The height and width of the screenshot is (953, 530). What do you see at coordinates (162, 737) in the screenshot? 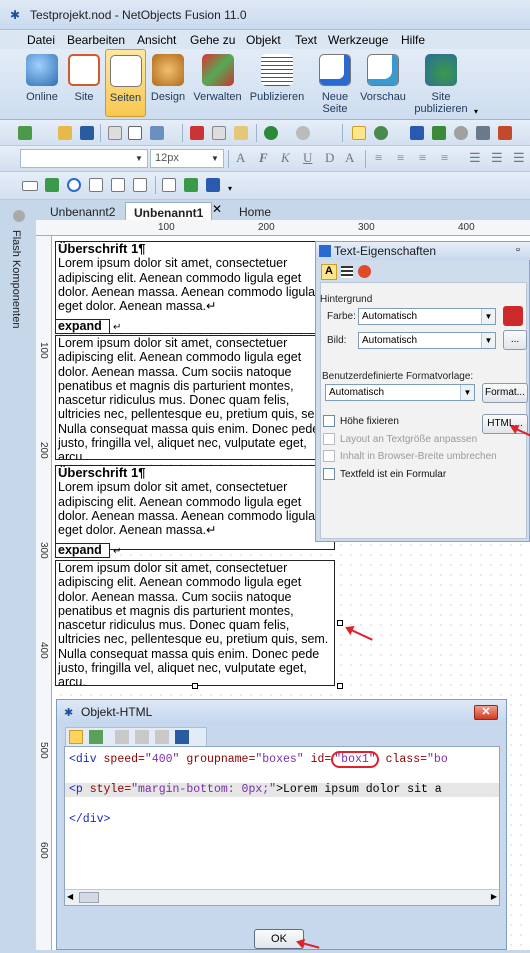
I see `paste-code-icon` at bounding box center [162, 737].